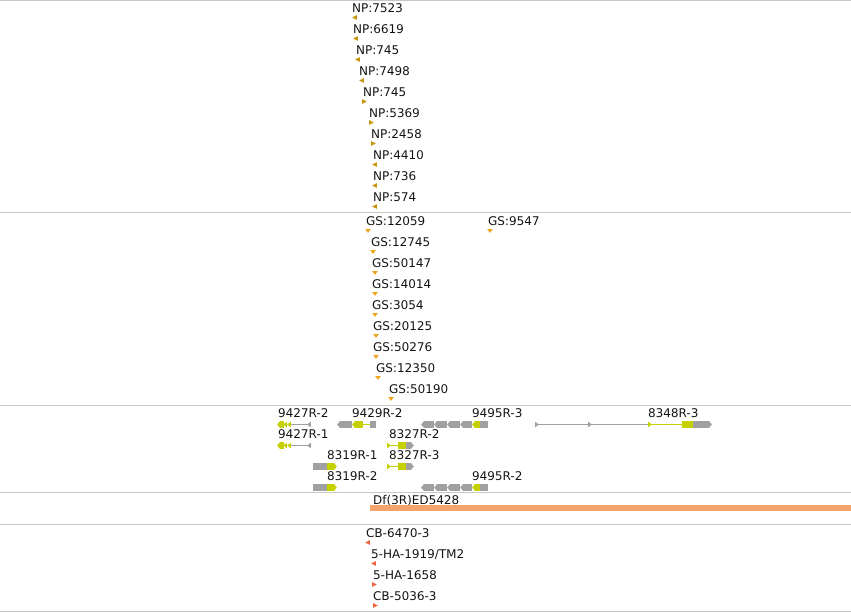  I want to click on feature-label: NP:7498, so click(384, 71).